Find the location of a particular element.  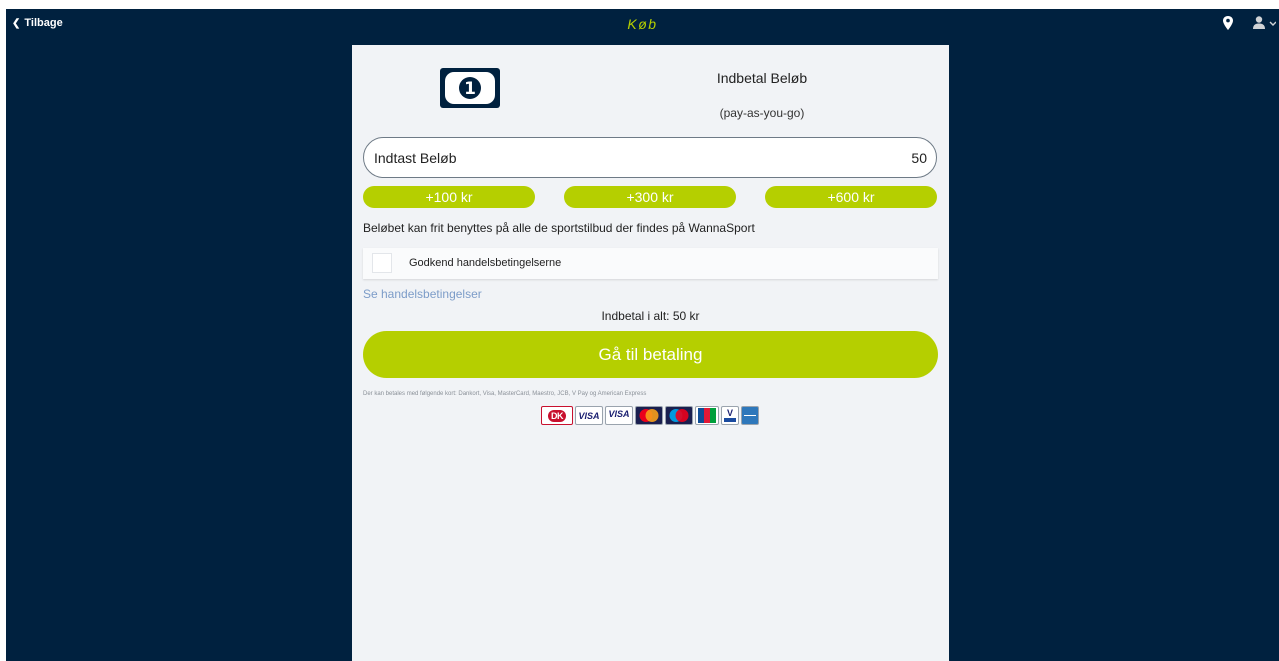

visa-logo: VISA is located at coordinates (589, 415).